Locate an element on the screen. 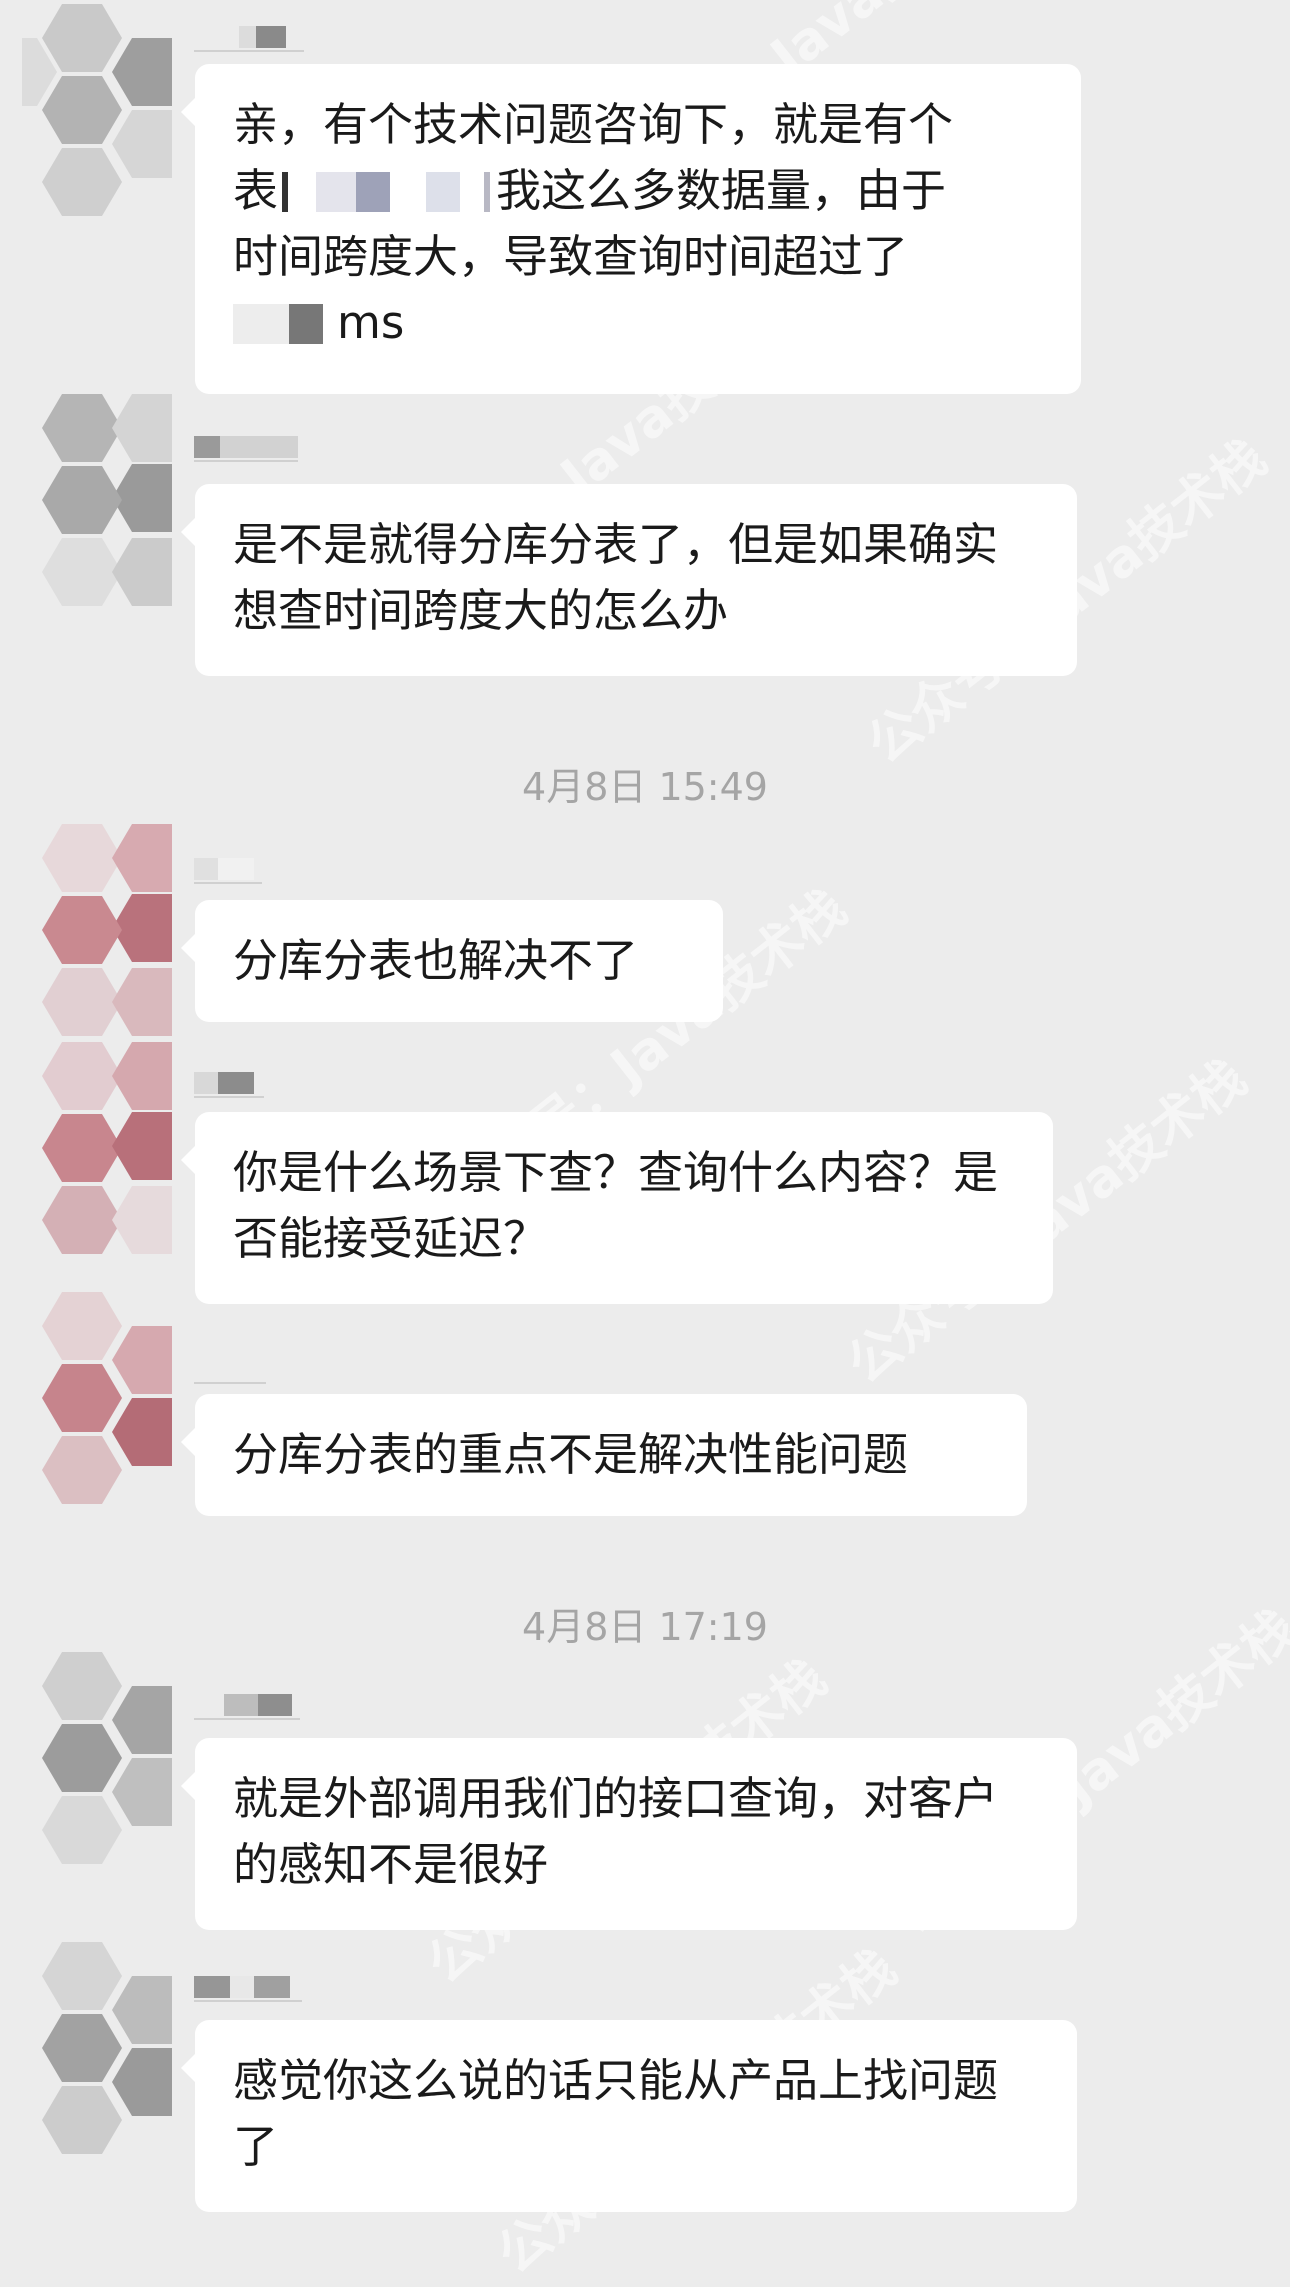 This screenshot has height=2287, width=1290. message-text: 分库分表也解决不了 is located at coordinates (436, 960).